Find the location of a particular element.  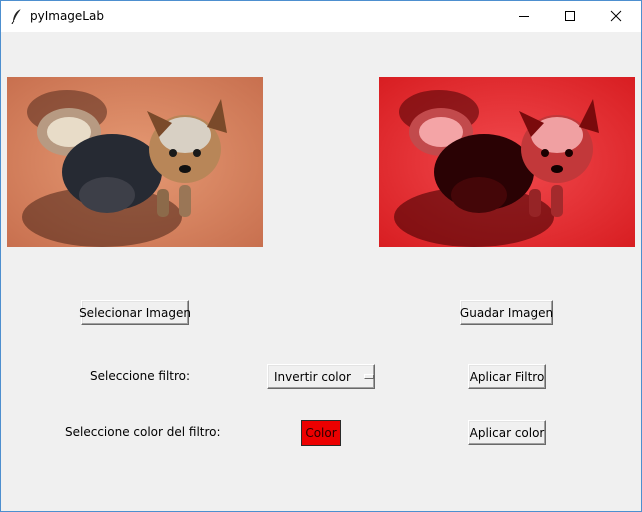

filter-label: Seleccione filtro: is located at coordinates (140, 376).